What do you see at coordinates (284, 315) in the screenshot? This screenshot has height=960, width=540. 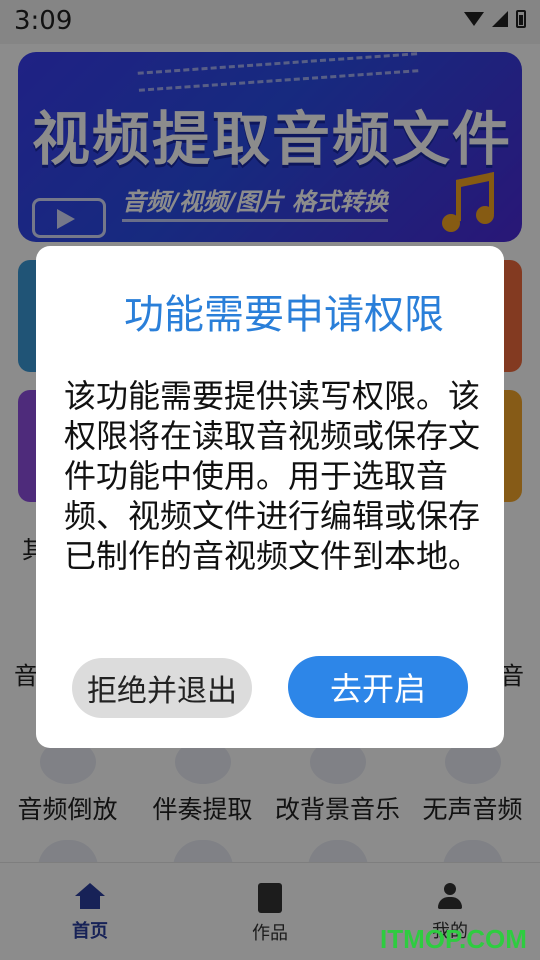 I see `dialog-title: 功能需要申请权限` at bounding box center [284, 315].